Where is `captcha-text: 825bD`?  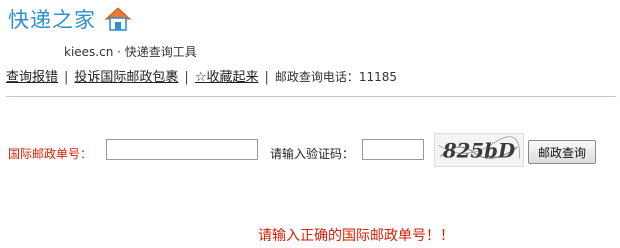 captcha-text: 825bD is located at coordinates (478, 151).